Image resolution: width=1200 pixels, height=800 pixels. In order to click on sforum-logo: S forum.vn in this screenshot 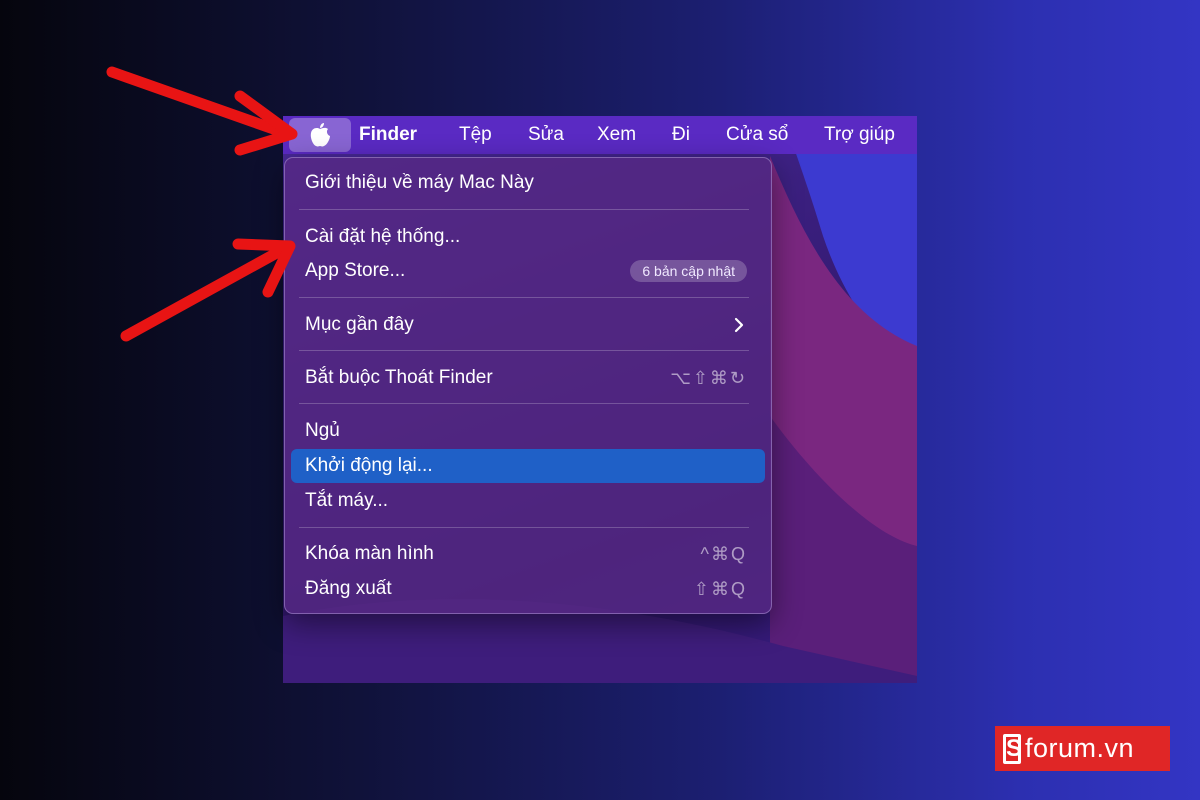, I will do `click(1082, 748)`.